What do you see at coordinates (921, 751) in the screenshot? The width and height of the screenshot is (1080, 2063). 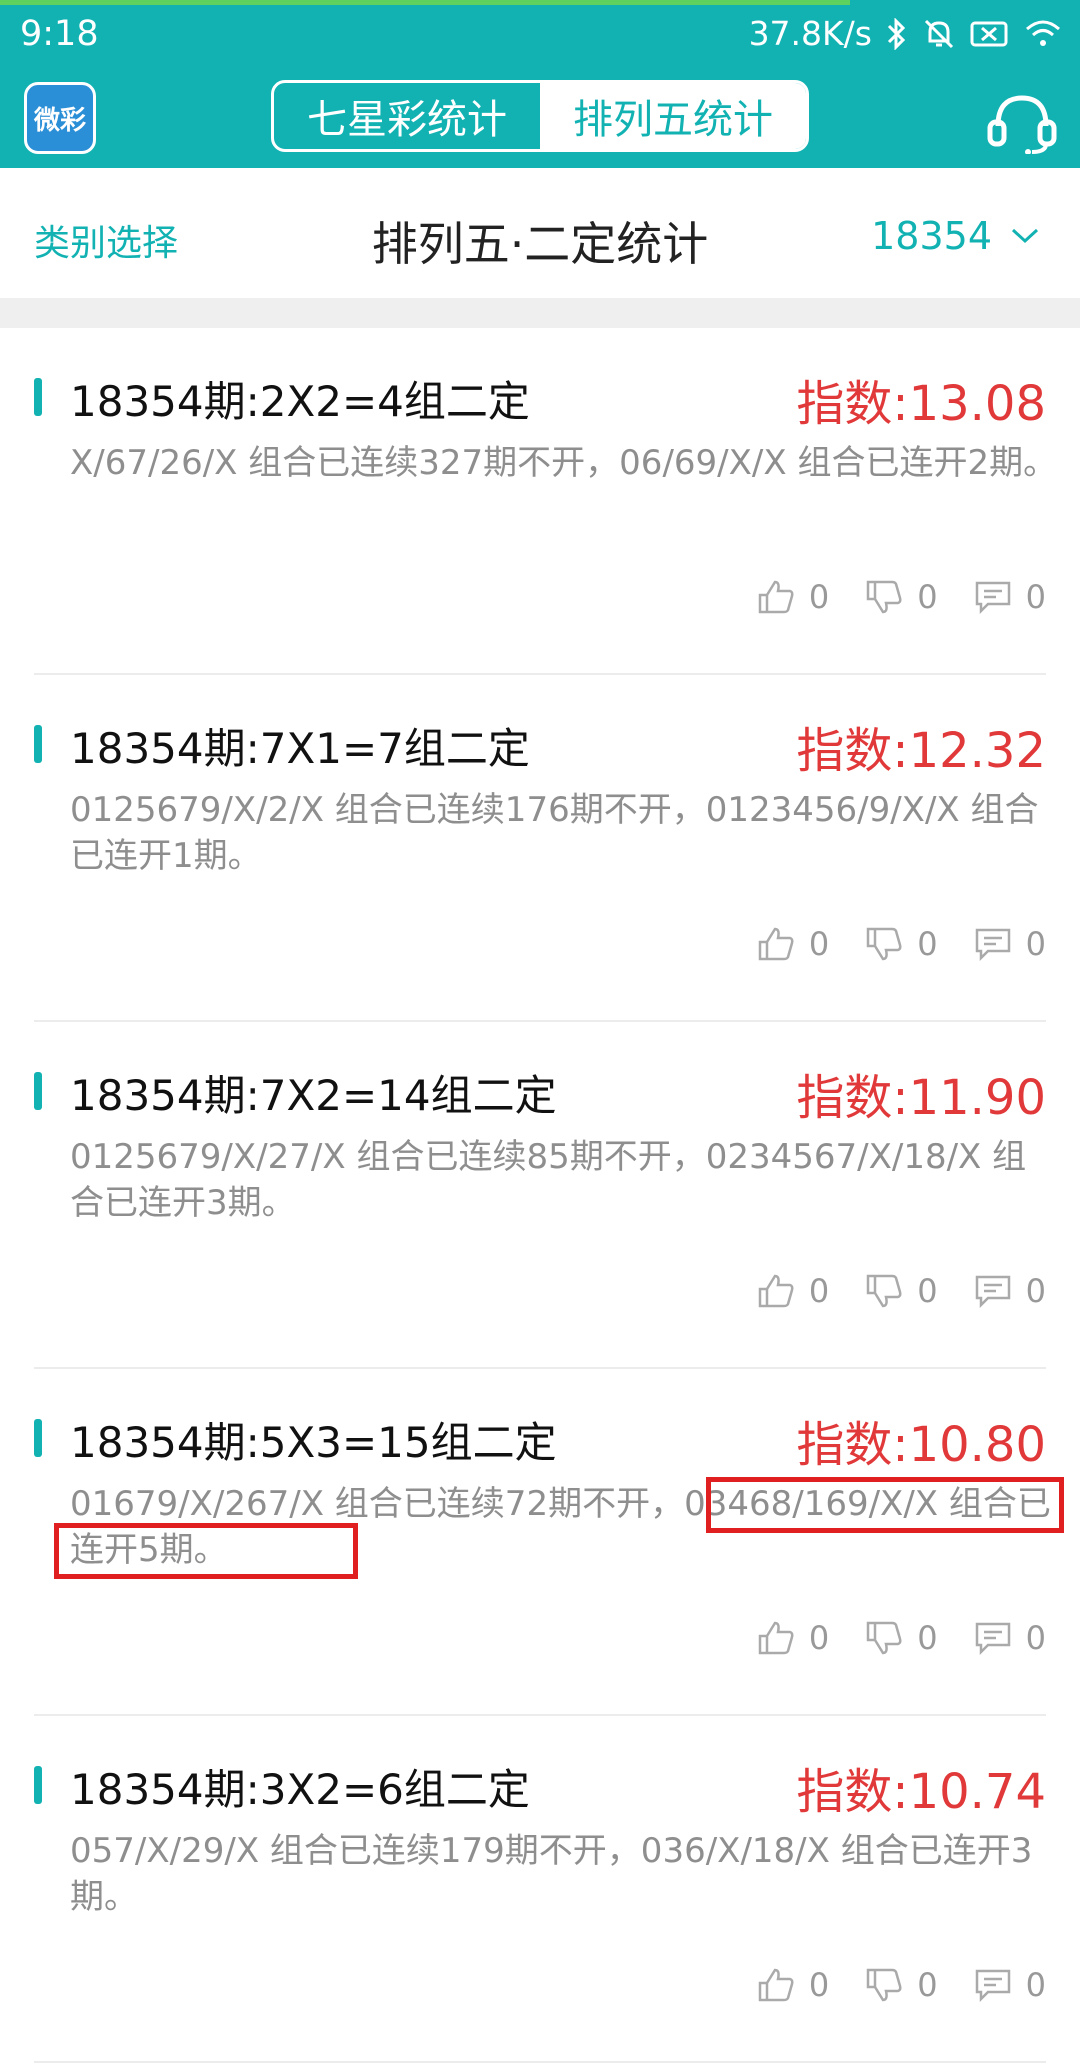 I see `card-index: 指数:12.32` at bounding box center [921, 751].